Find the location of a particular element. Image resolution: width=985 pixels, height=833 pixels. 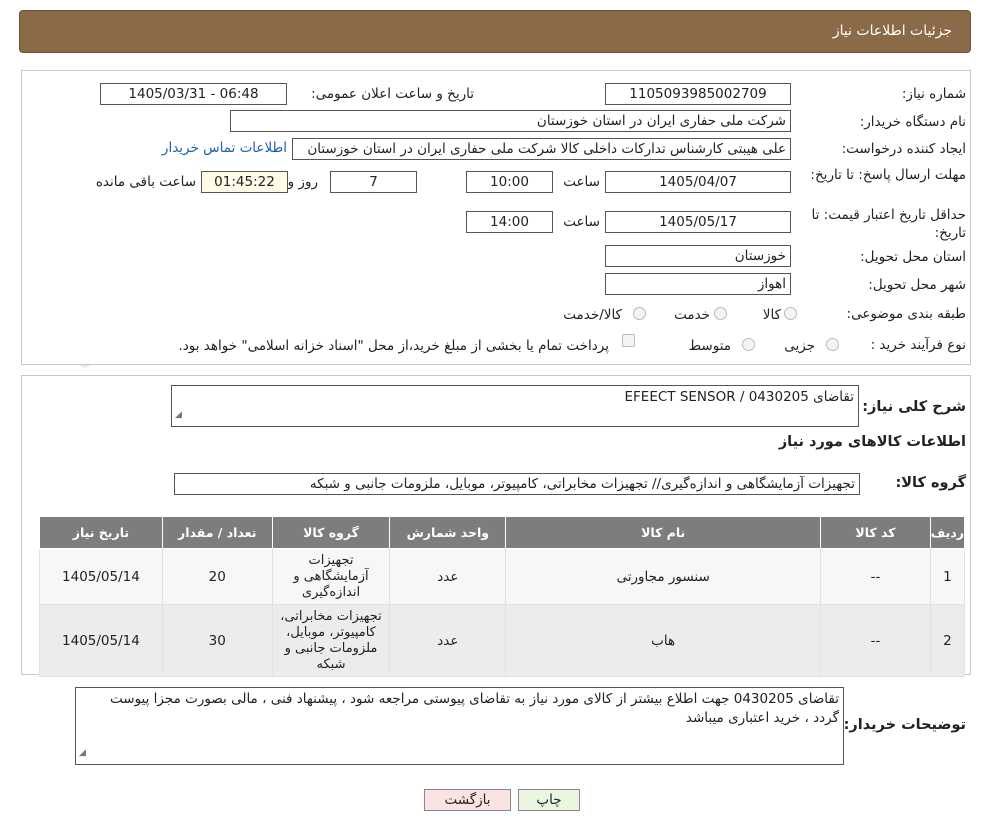

process-minor-label: جزیی is located at coordinates (799, 346).